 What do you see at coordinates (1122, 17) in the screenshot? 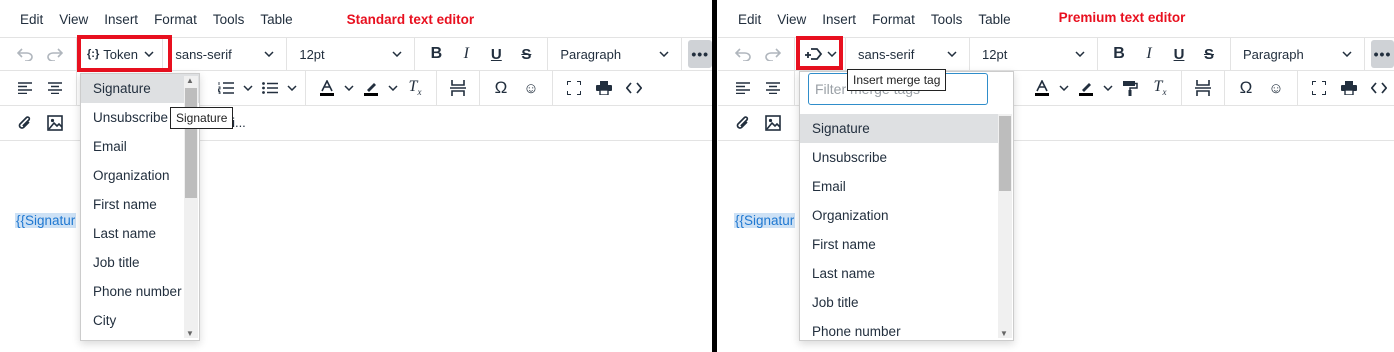
I see `editor-type-label: Premium text editor` at bounding box center [1122, 17].